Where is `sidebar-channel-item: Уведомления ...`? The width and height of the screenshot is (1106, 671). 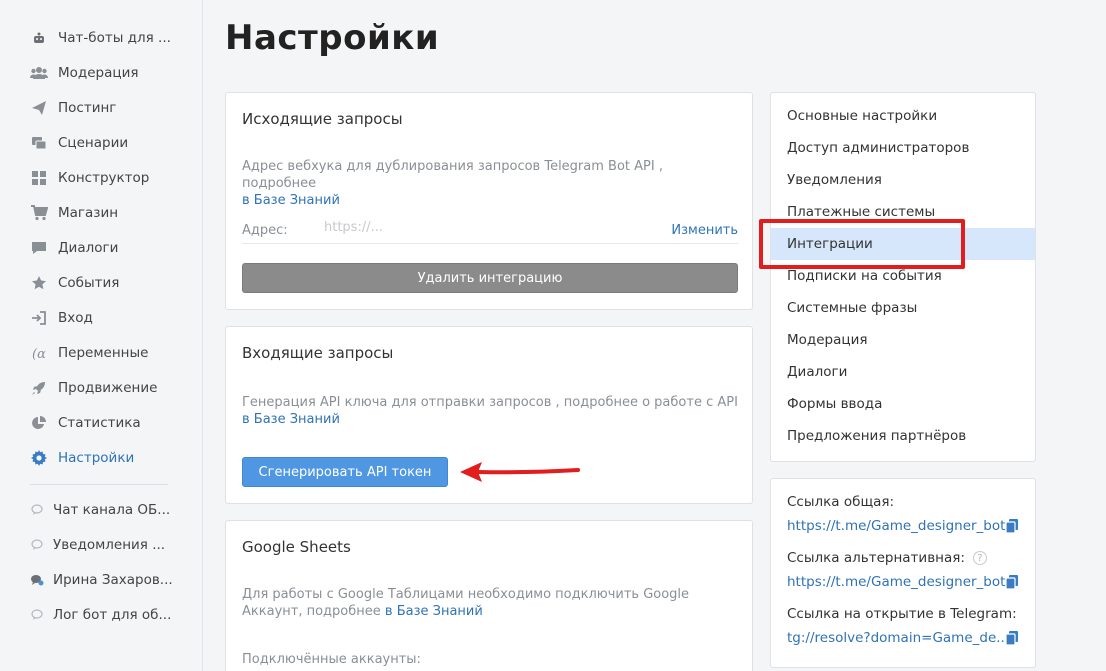
sidebar-channel-item: Уведомления ... is located at coordinates (97, 545).